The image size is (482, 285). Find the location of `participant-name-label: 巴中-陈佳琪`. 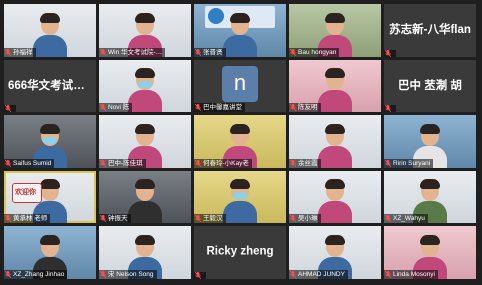

participant-name-label: 巴中-陈佳琪 is located at coordinates (122, 163).